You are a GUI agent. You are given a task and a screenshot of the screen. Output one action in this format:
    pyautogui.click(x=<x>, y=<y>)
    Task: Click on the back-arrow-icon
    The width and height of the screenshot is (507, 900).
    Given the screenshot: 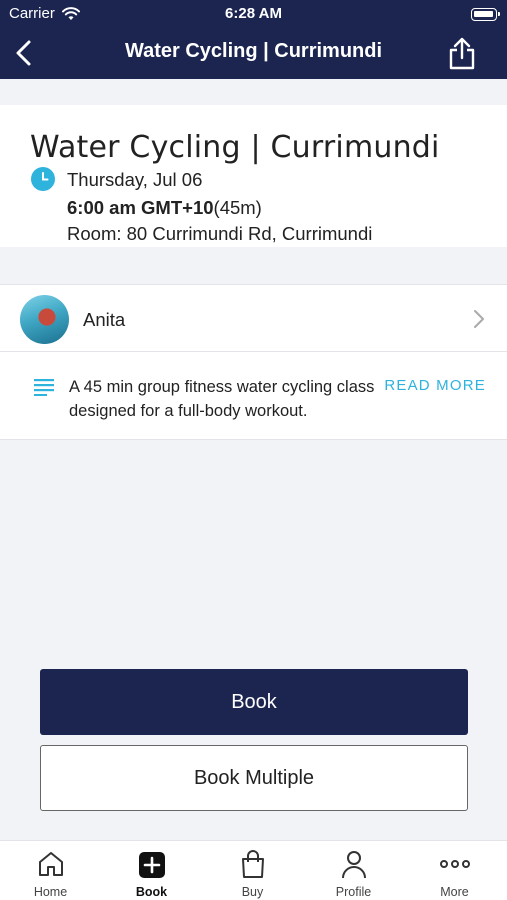 What is the action you would take?
    pyautogui.click(x=25, y=53)
    